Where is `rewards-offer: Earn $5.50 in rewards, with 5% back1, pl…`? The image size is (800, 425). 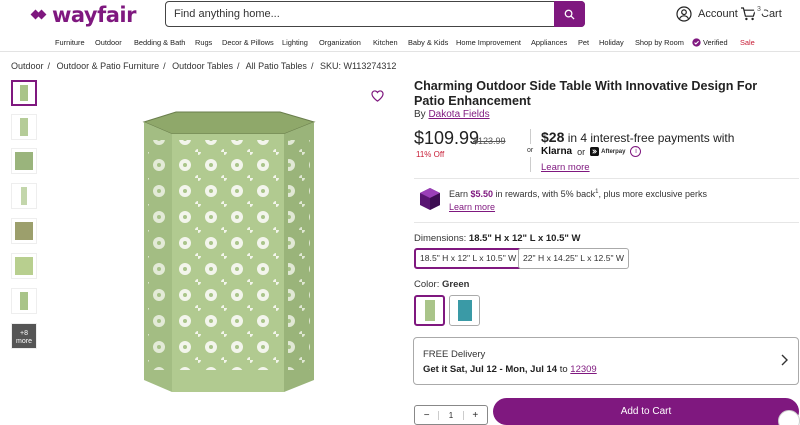
rewards-offer: Earn $5.50 in rewards, with 5% back1, pl… is located at coordinates (578, 194).